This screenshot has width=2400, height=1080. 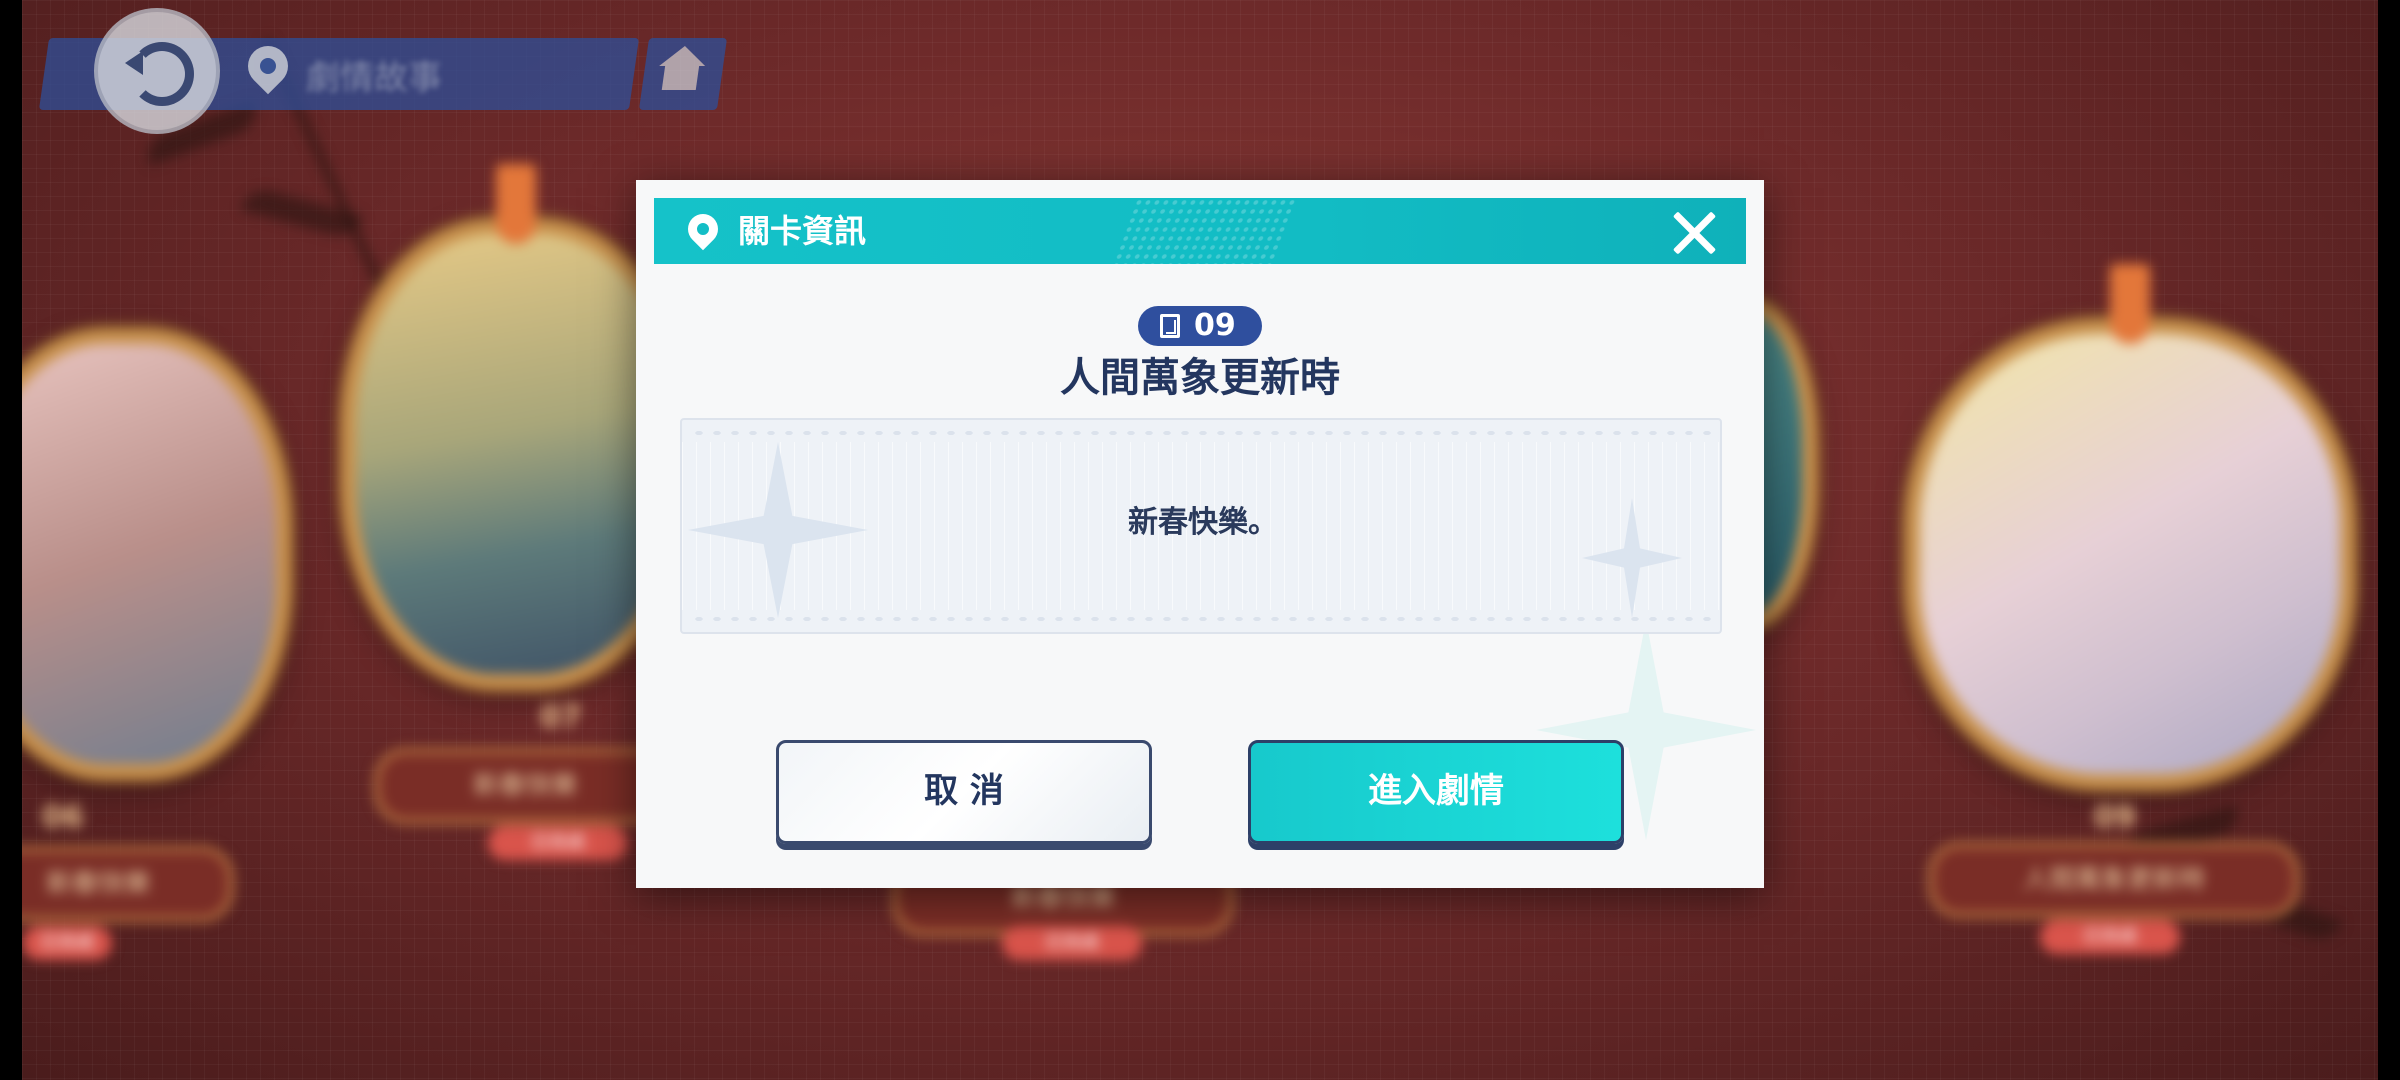 What do you see at coordinates (302, 213) in the screenshot?
I see `leaf-decoration` at bounding box center [302, 213].